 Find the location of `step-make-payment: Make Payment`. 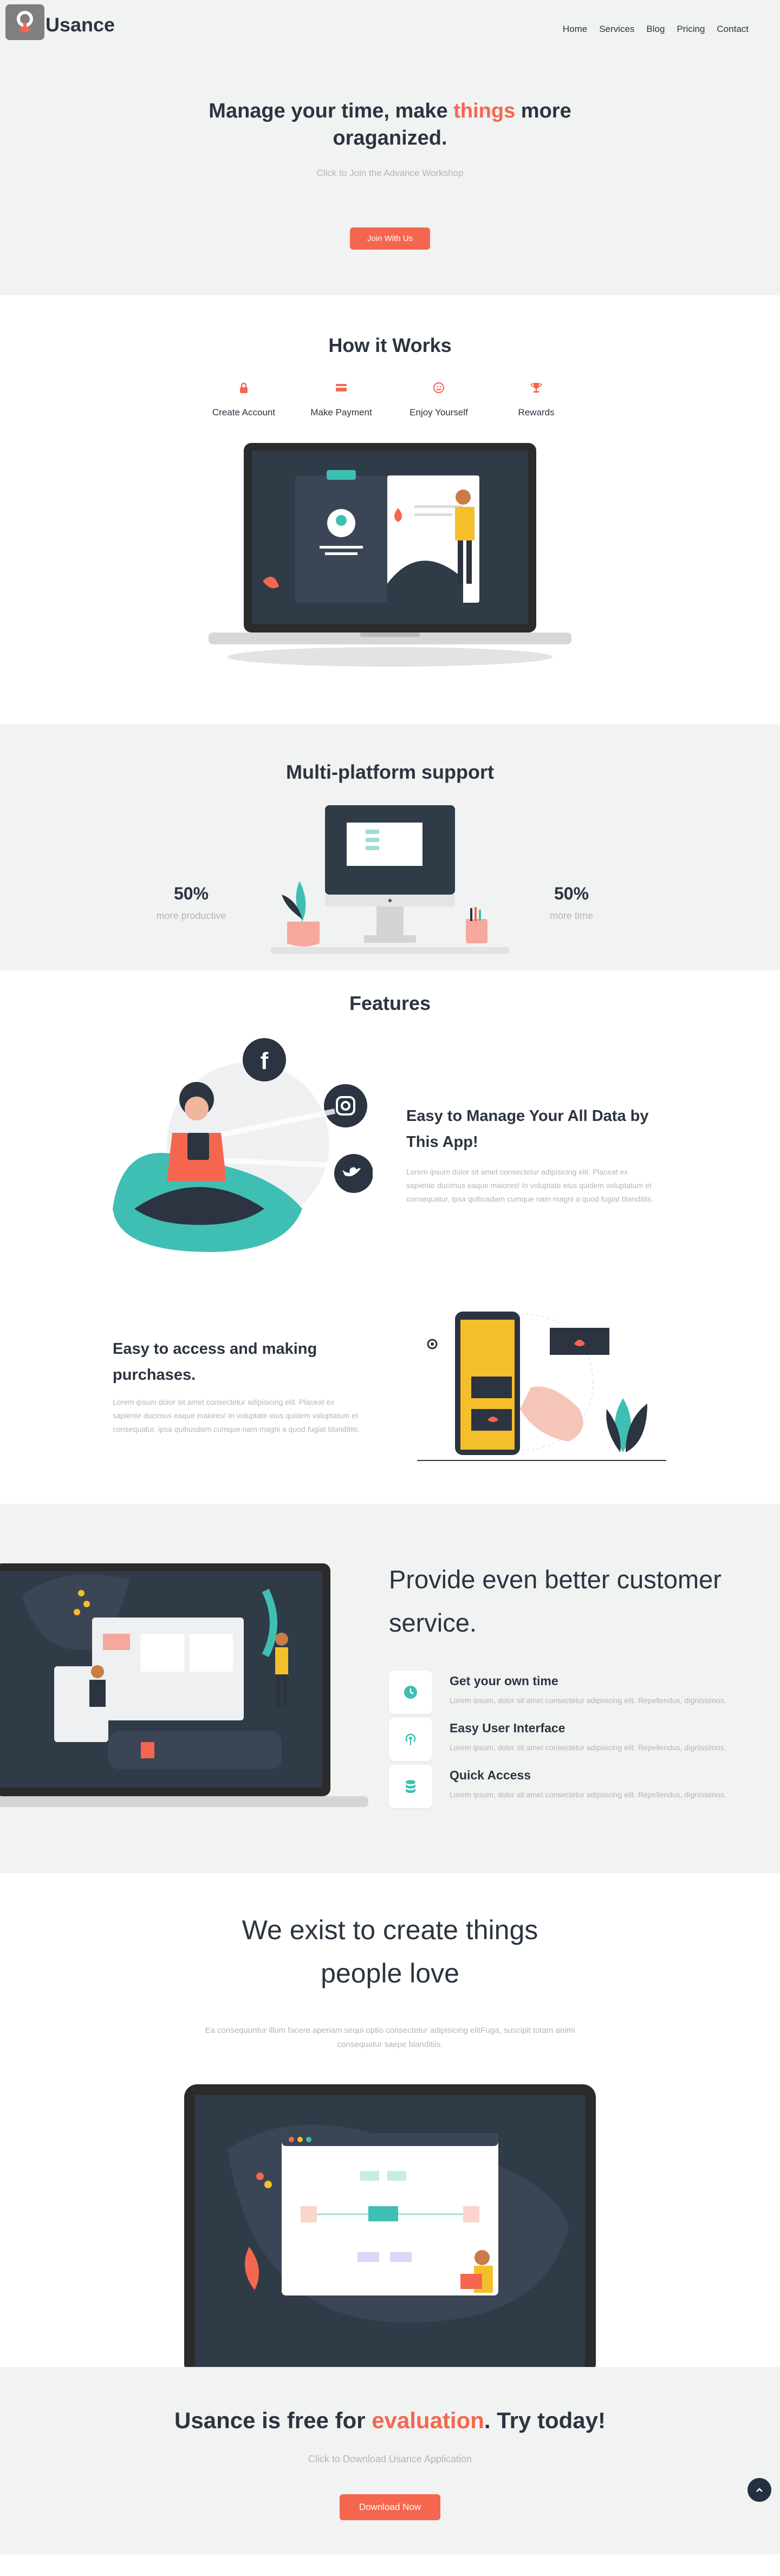

step-make-payment: Make Payment is located at coordinates (341, 400).